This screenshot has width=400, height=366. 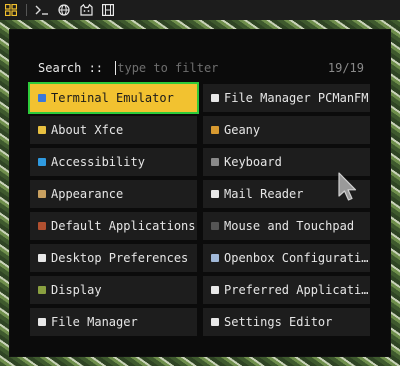 I want to click on app-grid-icon, so click(x=11, y=10).